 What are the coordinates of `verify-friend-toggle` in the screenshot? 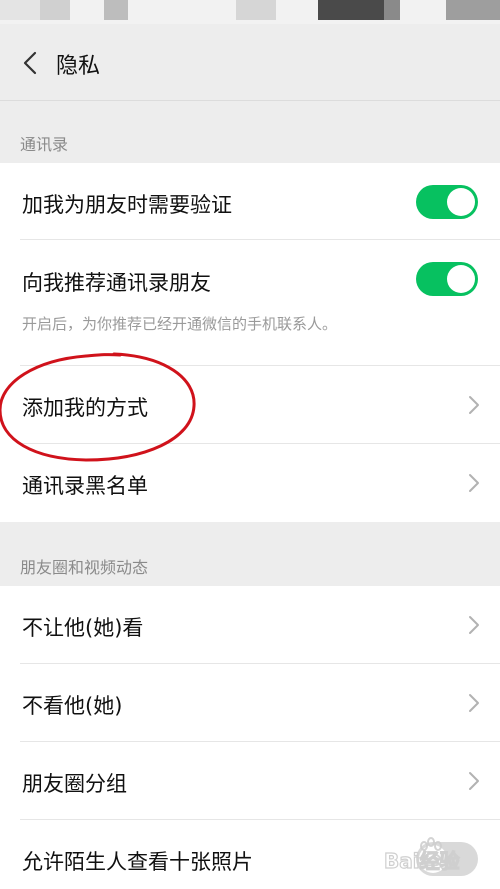 It's located at (447, 202).